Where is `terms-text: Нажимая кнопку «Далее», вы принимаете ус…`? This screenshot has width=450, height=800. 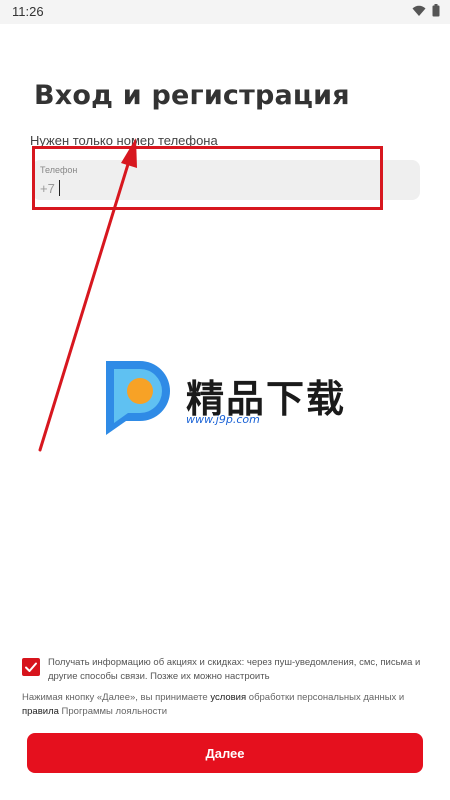 terms-text: Нажимая кнопку «Далее», вы принимаете ус… is located at coordinates (228, 705).